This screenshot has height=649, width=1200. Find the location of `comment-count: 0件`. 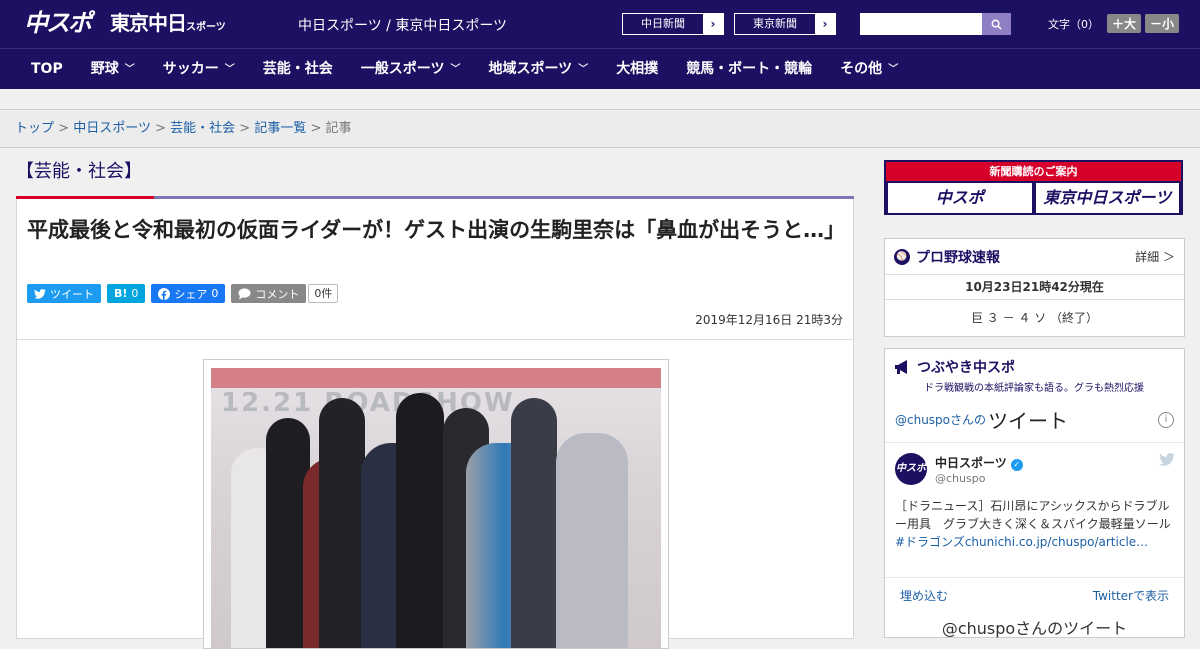

comment-count: 0件 is located at coordinates (323, 293).